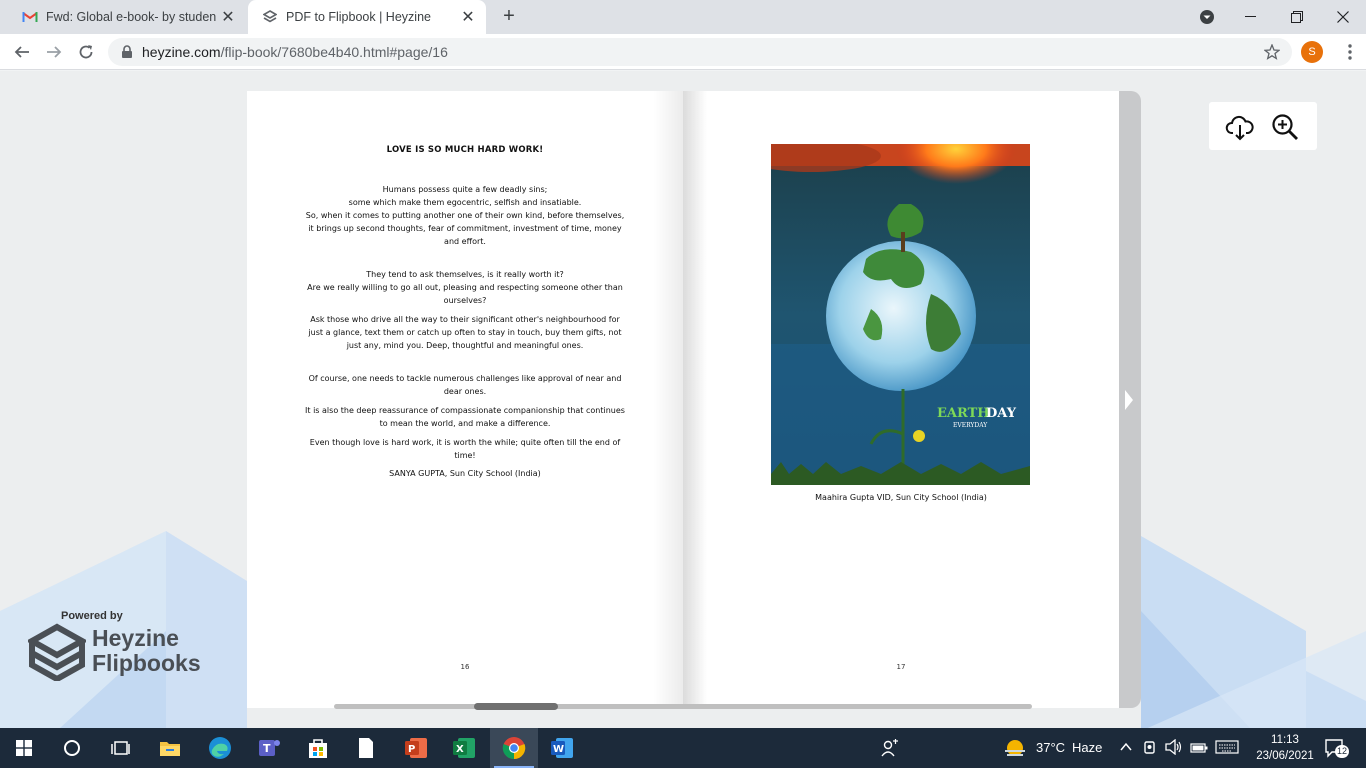  I want to click on reload-icon, so click(86, 52).